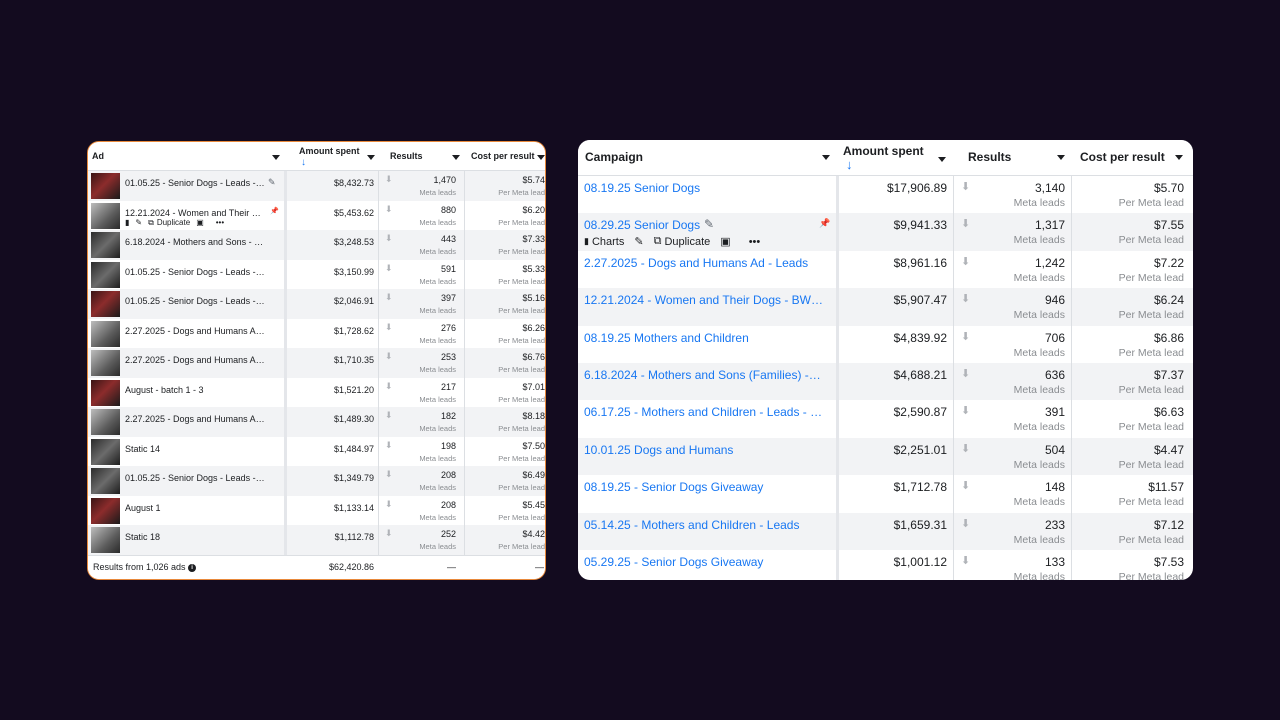  I want to click on charts-button: ▮ Charts, so click(604, 242).